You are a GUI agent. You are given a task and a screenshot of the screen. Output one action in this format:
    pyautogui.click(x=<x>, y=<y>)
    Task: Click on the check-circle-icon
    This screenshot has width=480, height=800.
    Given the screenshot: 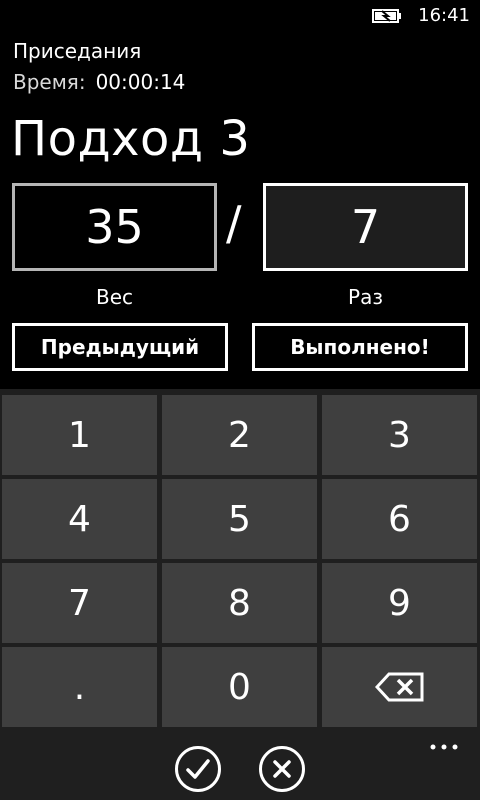 What is the action you would take?
    pyautogui.click(x=198, y=769)
    